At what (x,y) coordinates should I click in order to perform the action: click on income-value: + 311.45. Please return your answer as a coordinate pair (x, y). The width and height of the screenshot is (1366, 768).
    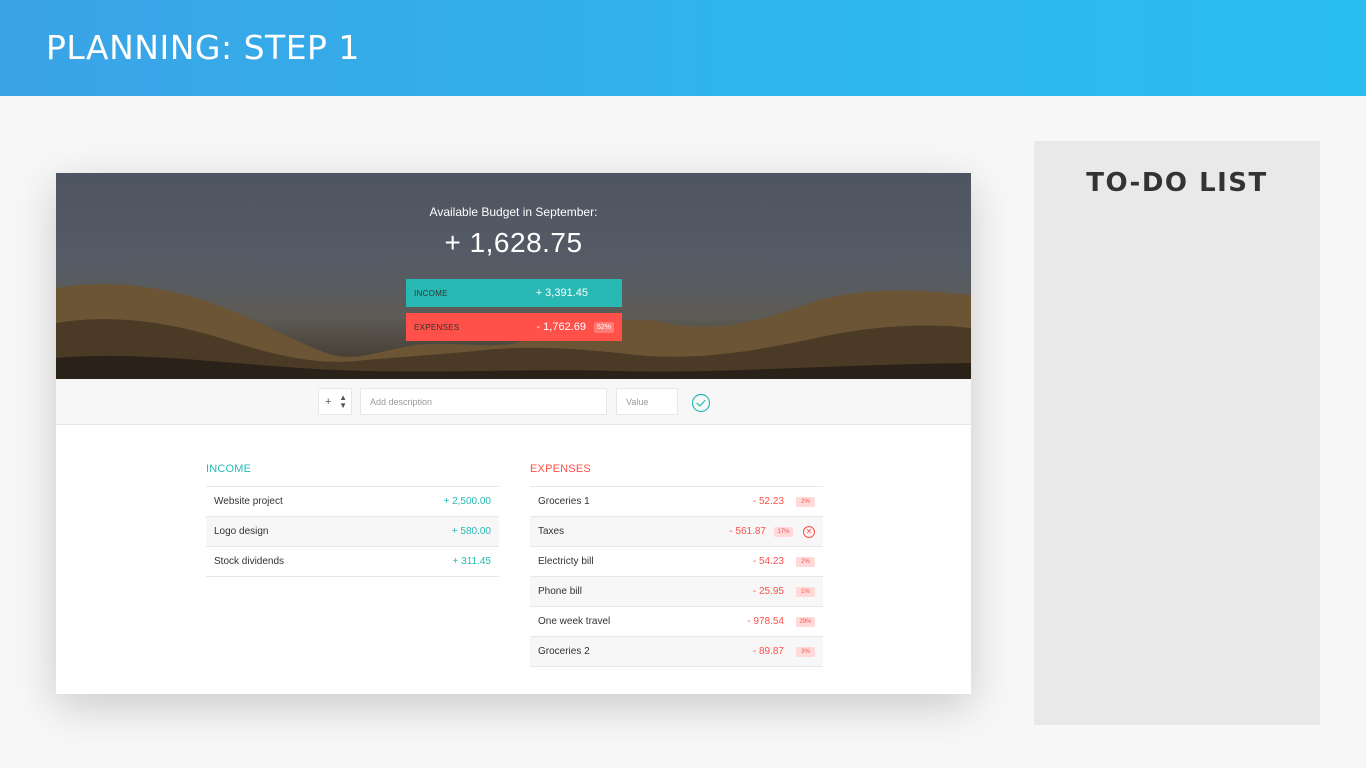
    Looking at the image, I should click on (471, 561).